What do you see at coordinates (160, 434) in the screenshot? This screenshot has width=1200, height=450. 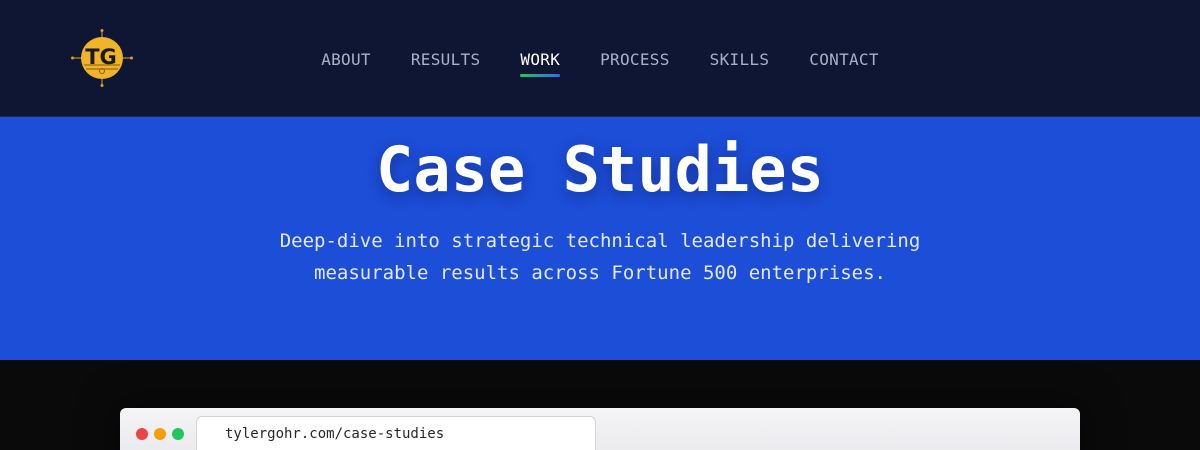 I see `minimize-dot-icon` at bounding box center [160, 434].